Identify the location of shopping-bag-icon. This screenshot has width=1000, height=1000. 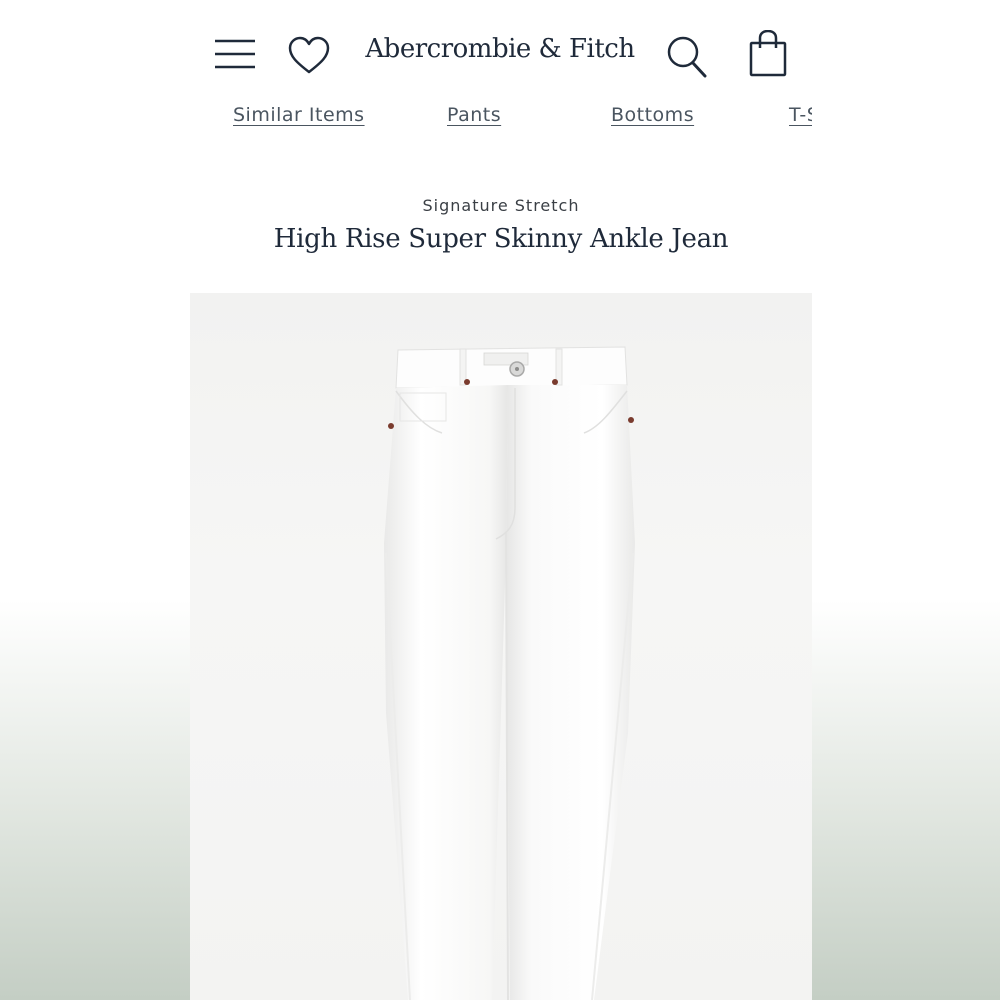
(768, 53).